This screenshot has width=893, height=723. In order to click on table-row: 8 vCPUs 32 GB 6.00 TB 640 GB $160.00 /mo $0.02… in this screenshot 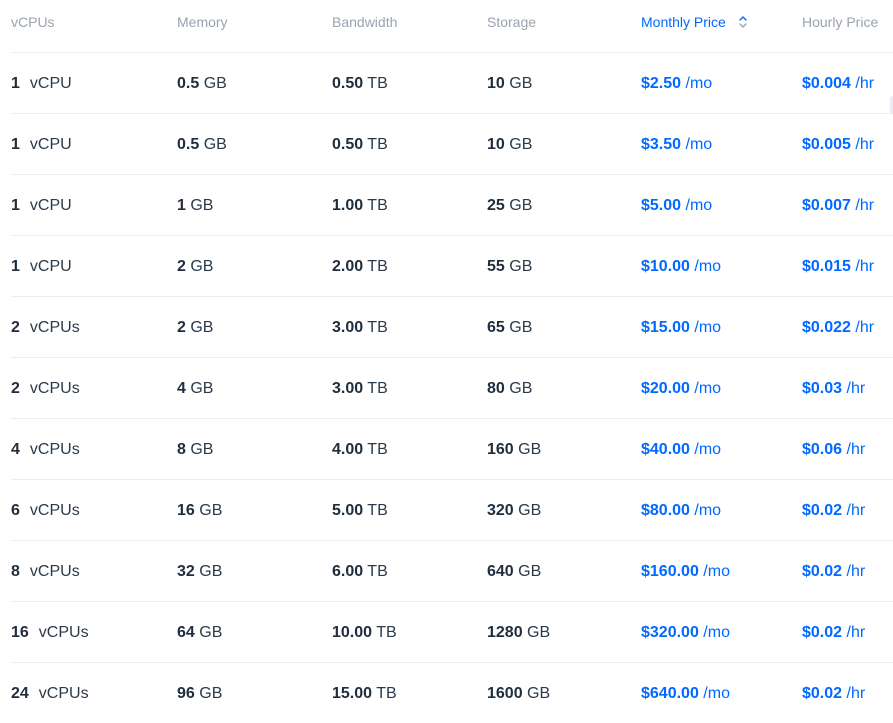, I will do `click(452, 571)`.